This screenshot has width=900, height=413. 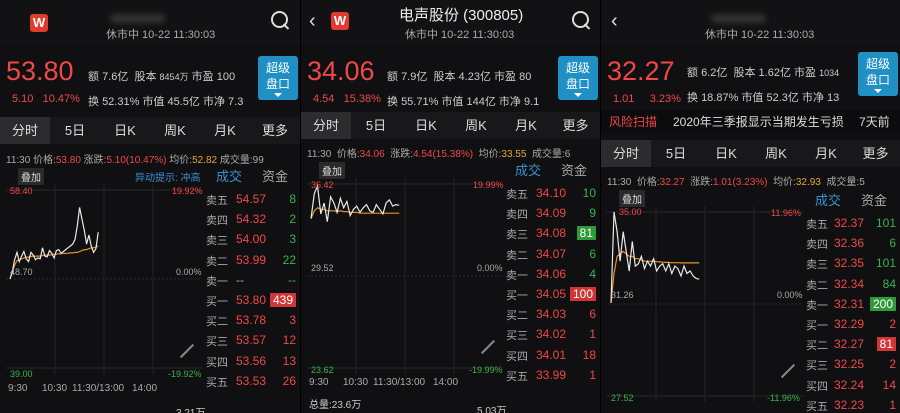 I want to click on level-price: 34.06, so click(x=551, y=273).